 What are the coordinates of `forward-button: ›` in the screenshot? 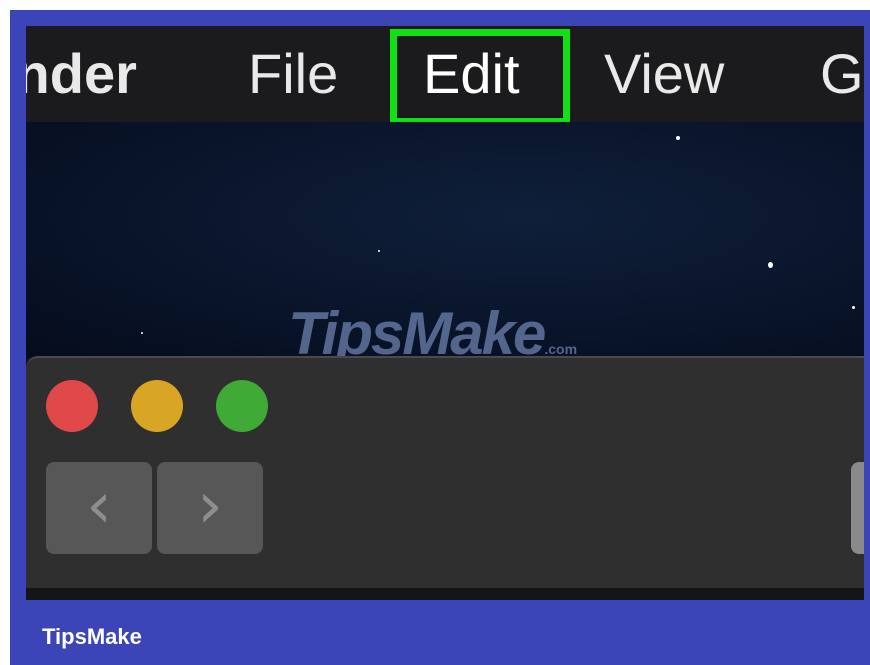 It's located at (210, 508).